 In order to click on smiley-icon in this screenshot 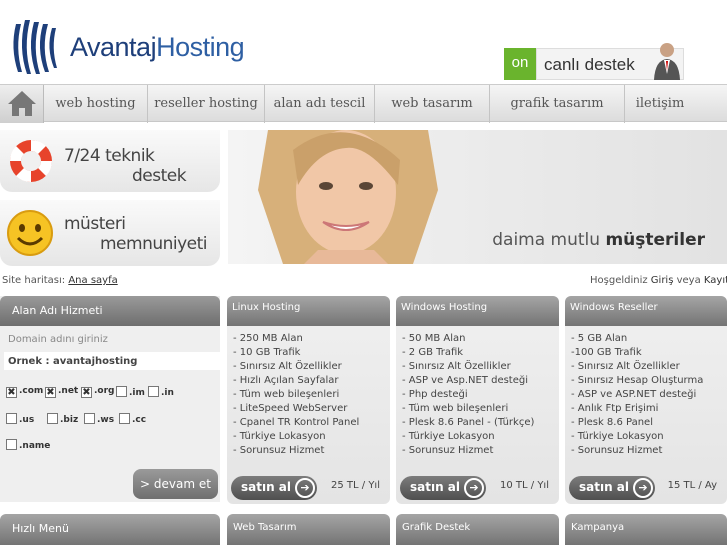, I will do `click(30, 233)`.